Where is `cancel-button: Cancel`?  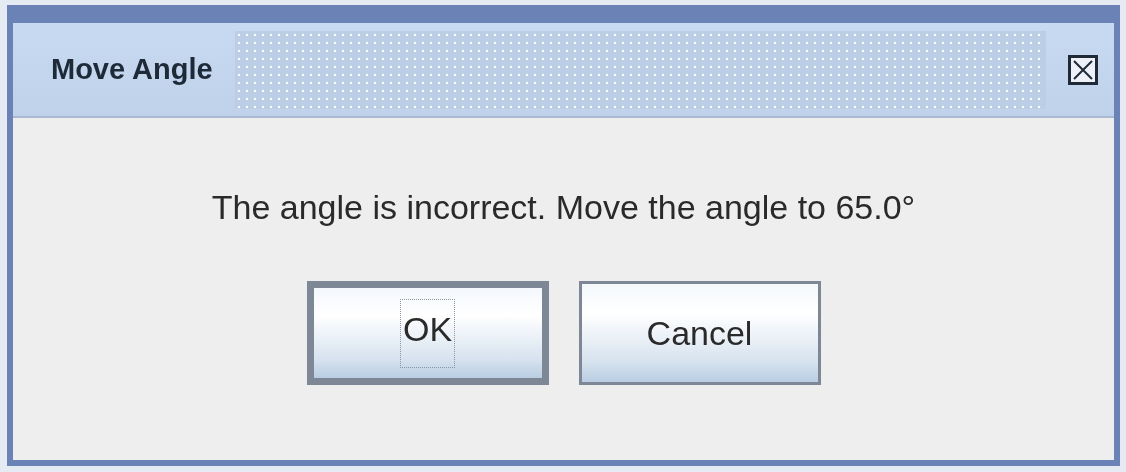
cancel-button: Cancel is located at coordinates (699, 333).